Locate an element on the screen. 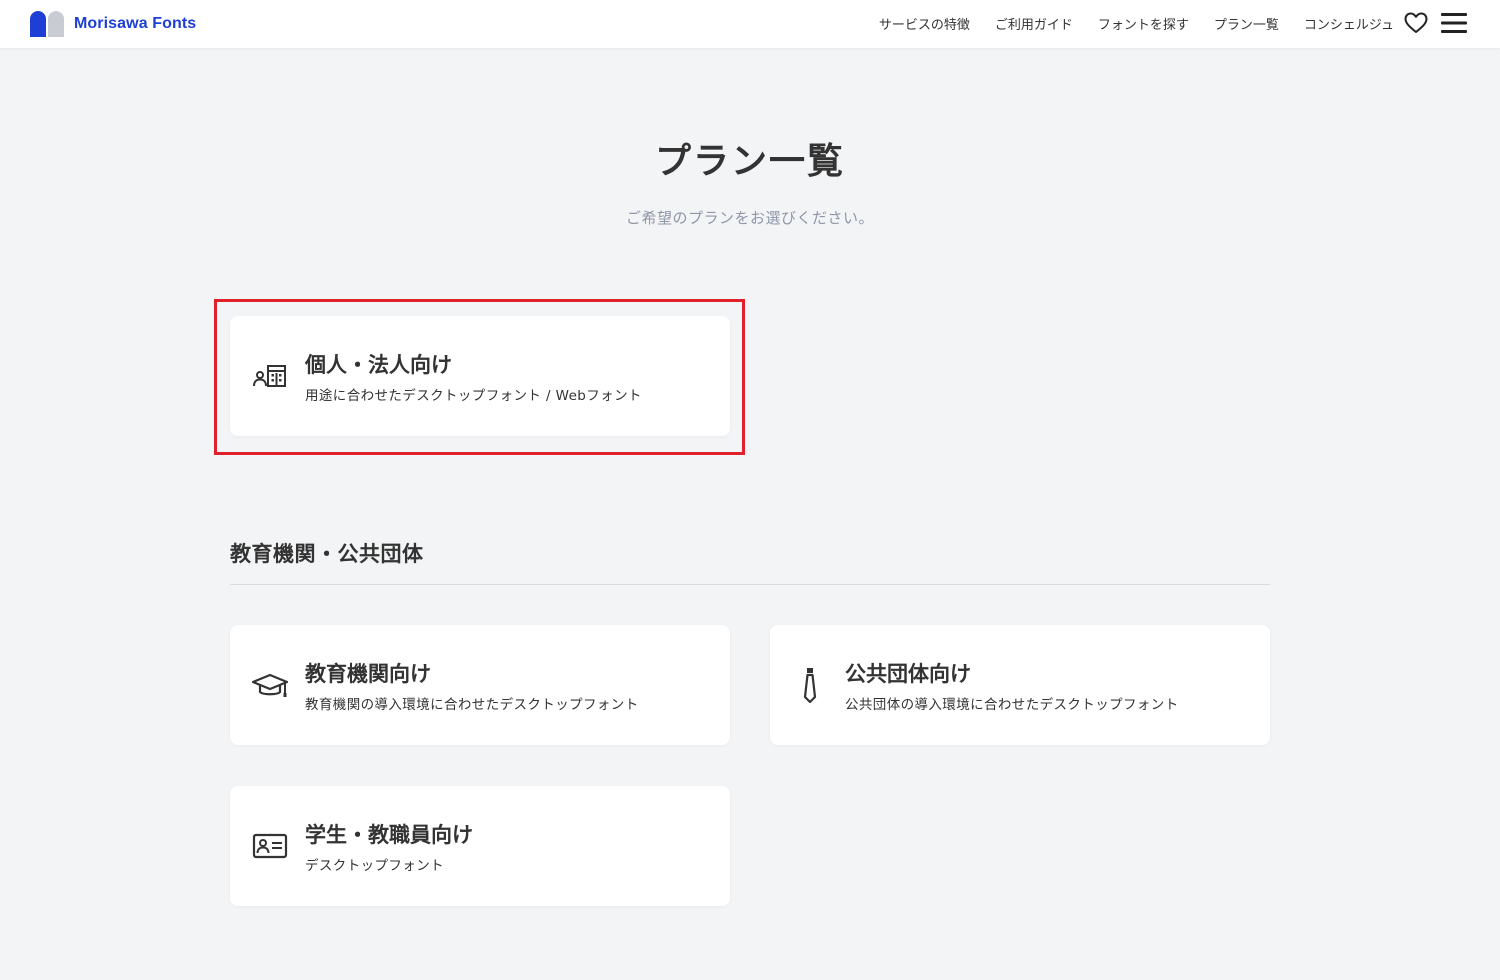 The height and width of the screenshot is (980, 1500). section-divider is located at coordinates (750, 584).